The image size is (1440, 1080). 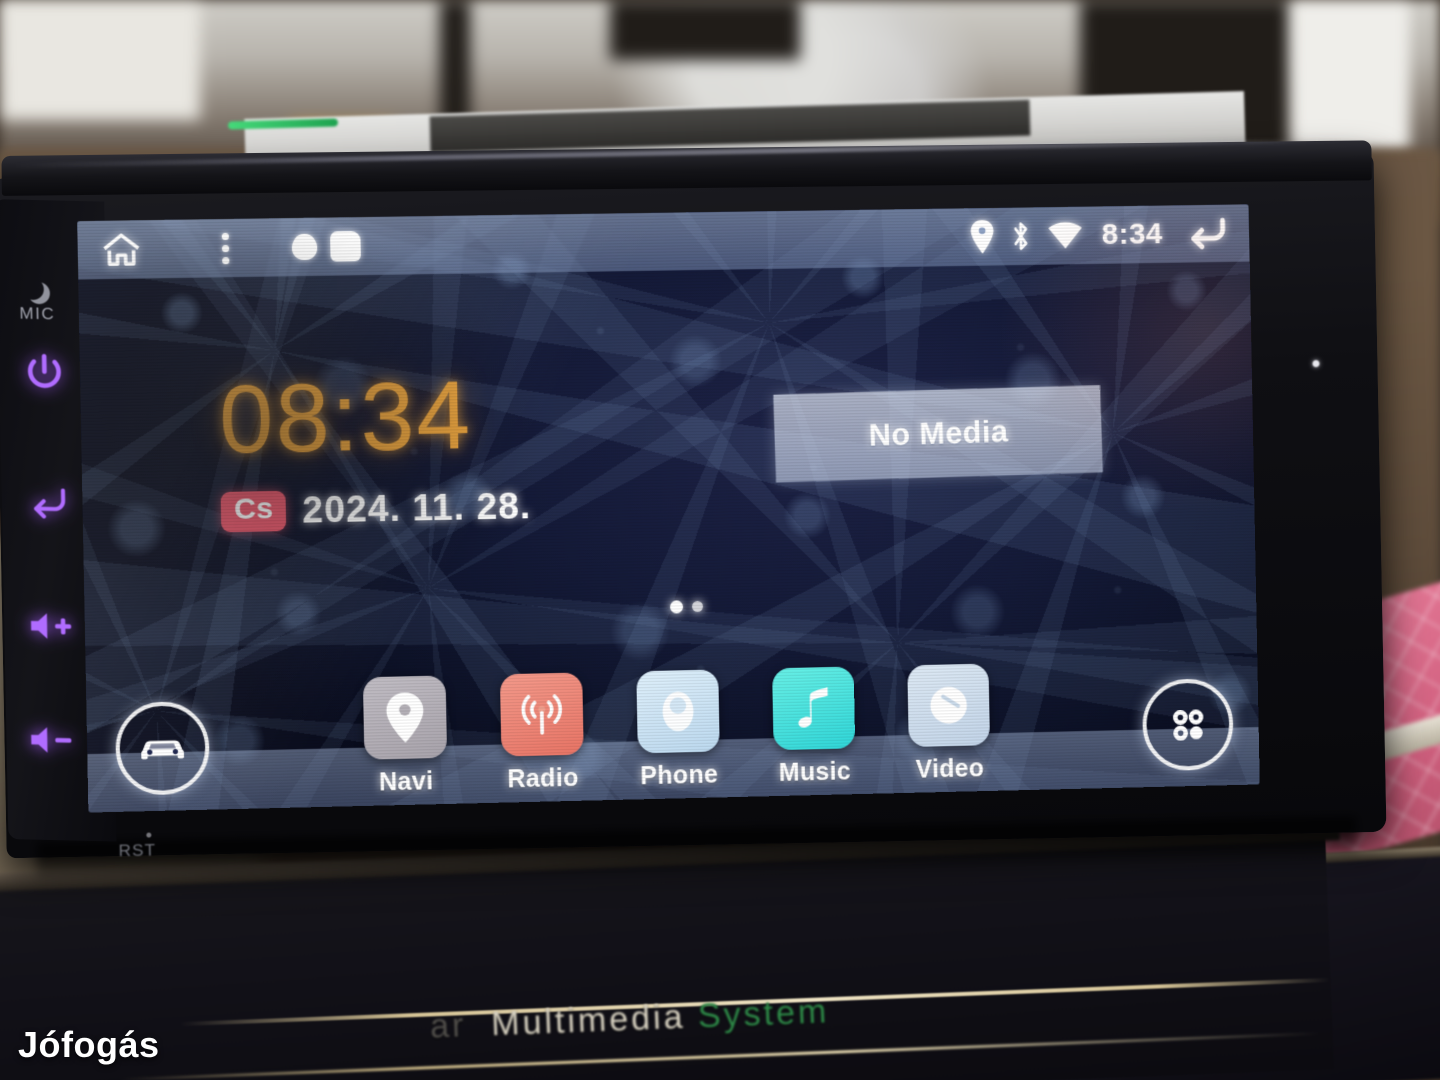 I want to click on site-watermark: Jófogás, so click(x=89, y=1044).